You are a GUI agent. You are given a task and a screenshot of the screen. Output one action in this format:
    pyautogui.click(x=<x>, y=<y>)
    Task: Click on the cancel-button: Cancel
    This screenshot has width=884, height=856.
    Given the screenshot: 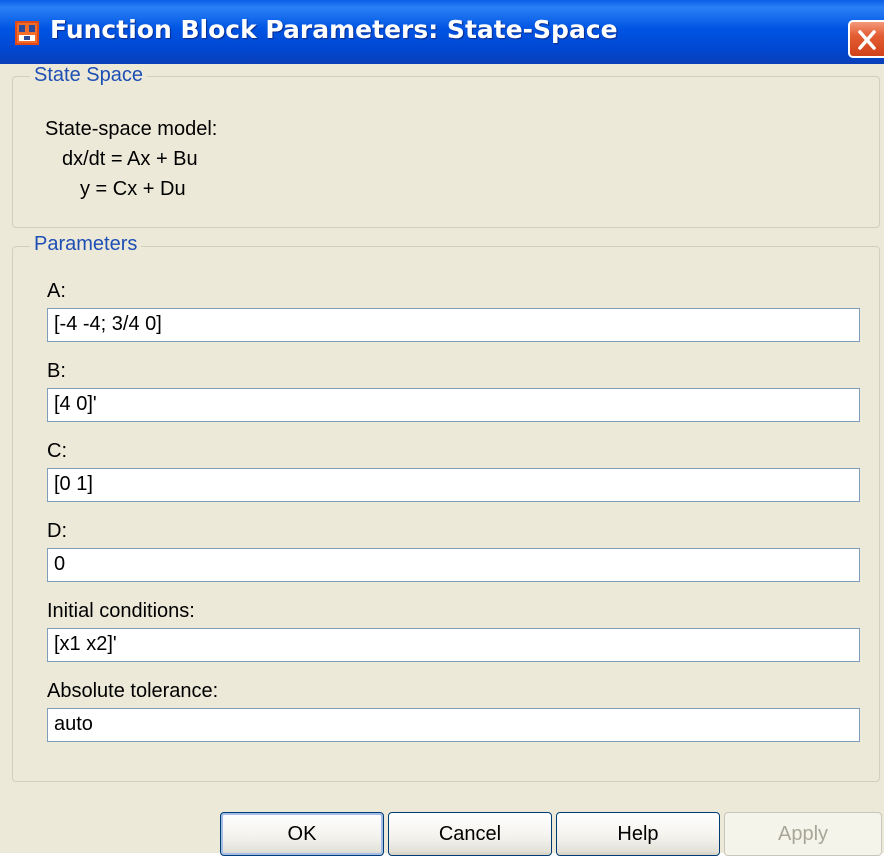 What is the action you would take?
    pyautogui.click(x=470, y=834)
    